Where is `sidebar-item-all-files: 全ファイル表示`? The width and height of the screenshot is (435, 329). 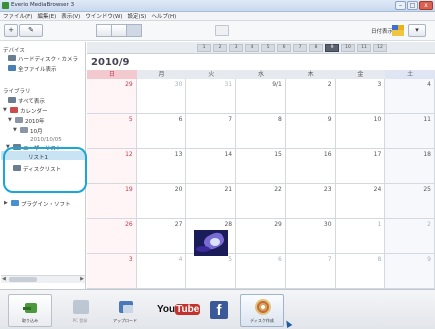
sidebar-item-all-files: 全ファイル表示 is located at coordinates (37, 69).